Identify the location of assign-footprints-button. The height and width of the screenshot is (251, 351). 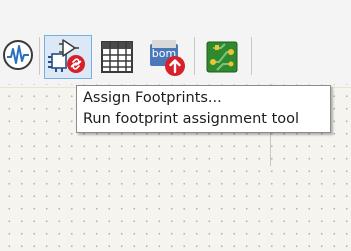
(68, 57).